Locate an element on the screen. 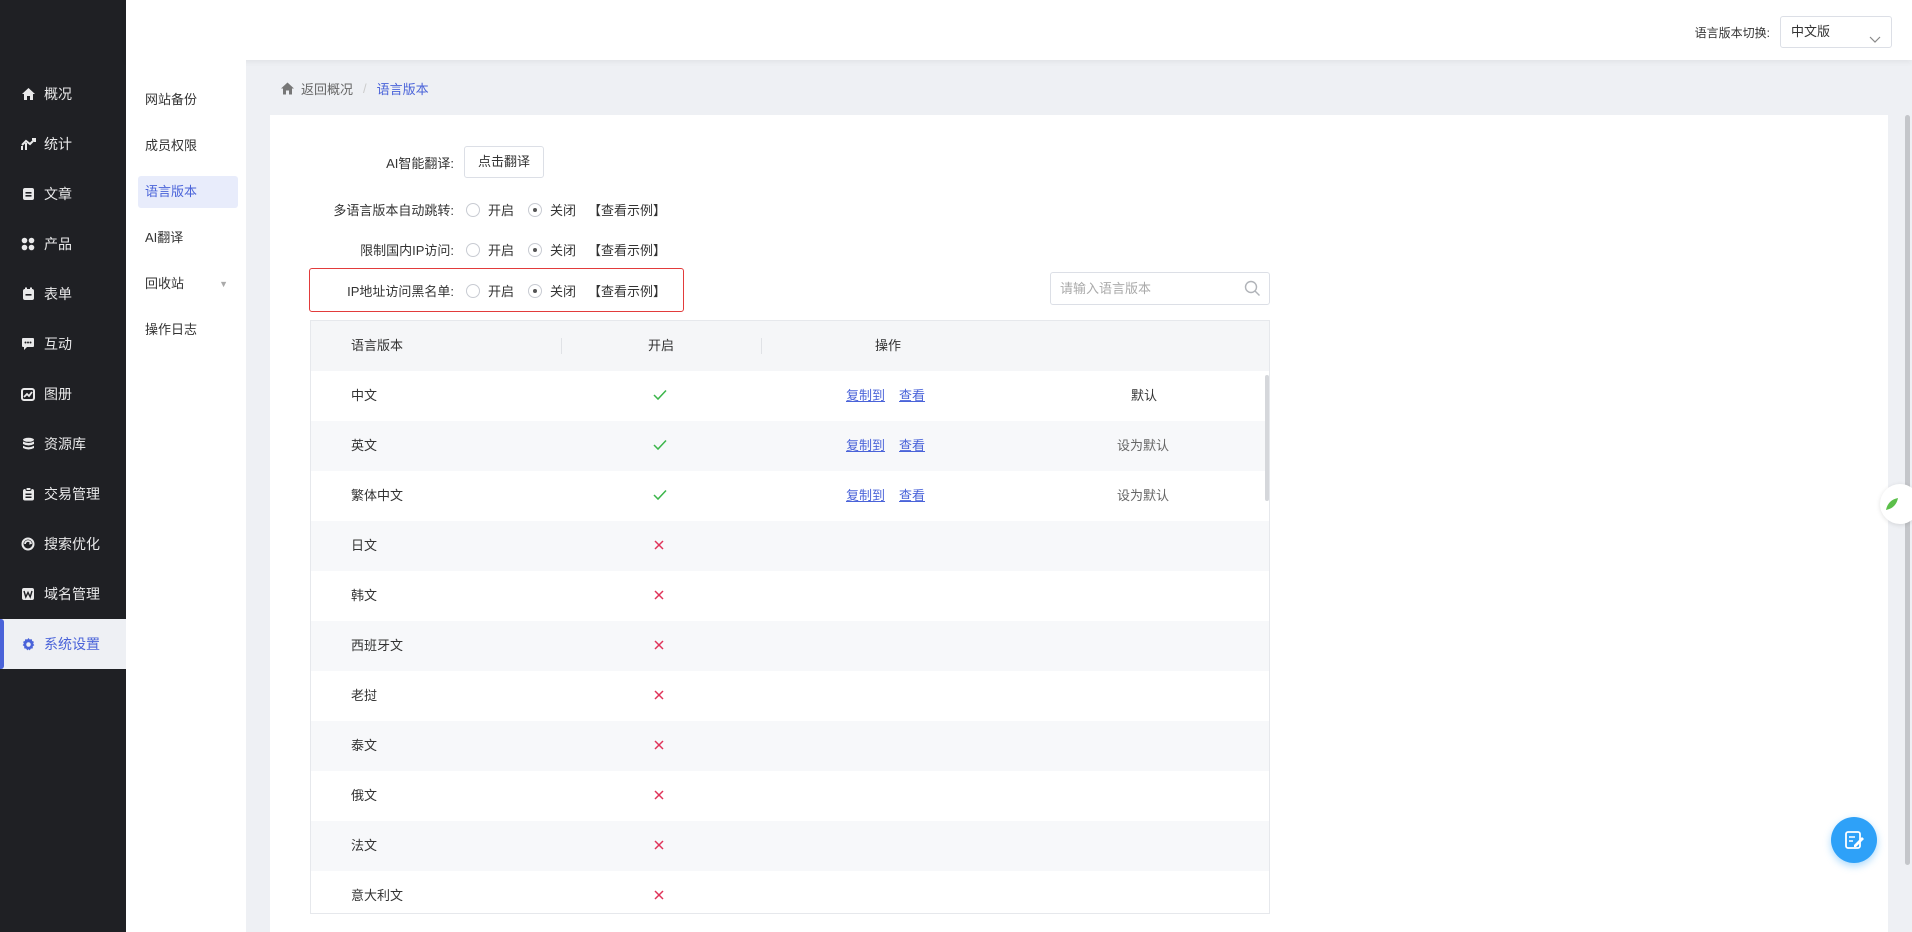 The image size is (1912, 932). clipboard-icon is located at coordinates (28, 494).